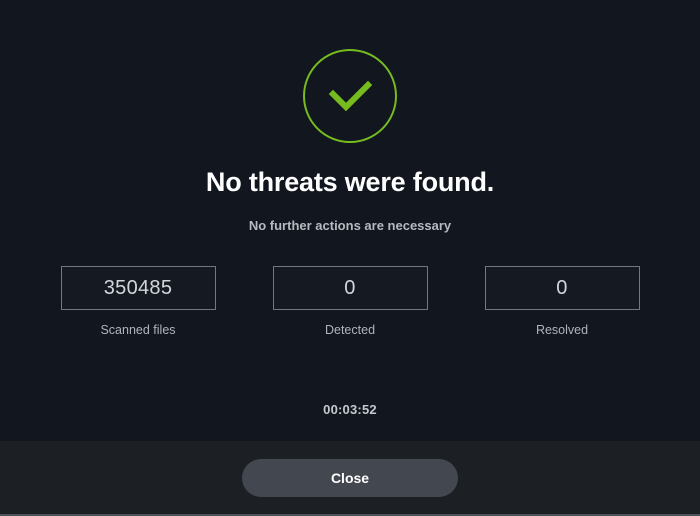 This screenshot has height=516, width=700. What do you see at coordinates (138, 288) in the screenshot?
I see `stat-value: 350485` at bounding box center [138, 288].